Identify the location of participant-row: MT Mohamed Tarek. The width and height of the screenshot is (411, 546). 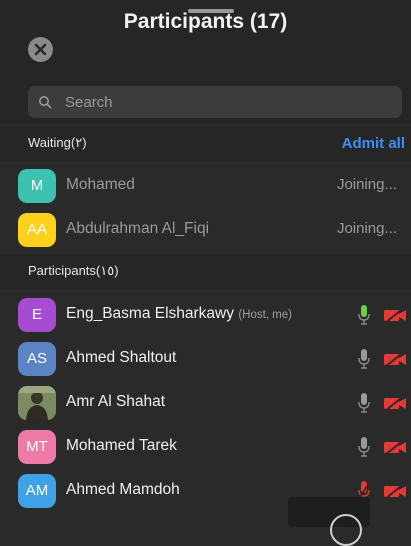
(205, 447).